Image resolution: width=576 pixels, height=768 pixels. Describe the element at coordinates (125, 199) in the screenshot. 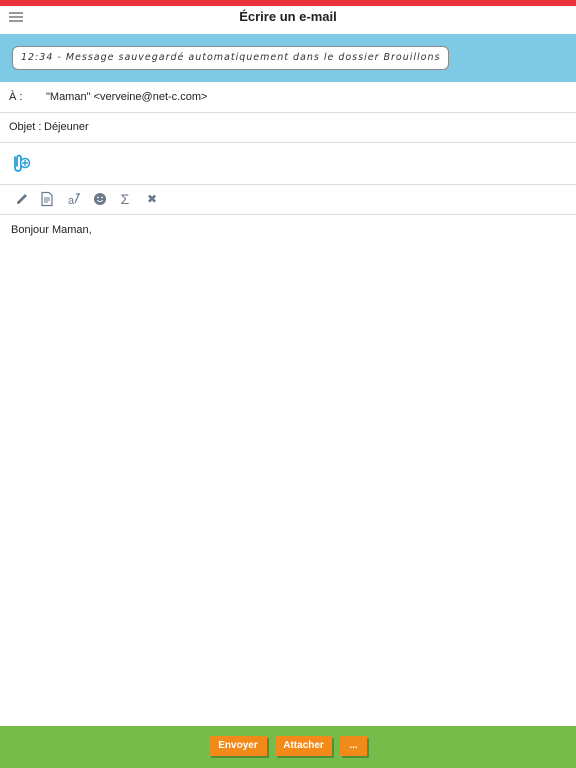

I see `sigma-icon: Σ` at that location.